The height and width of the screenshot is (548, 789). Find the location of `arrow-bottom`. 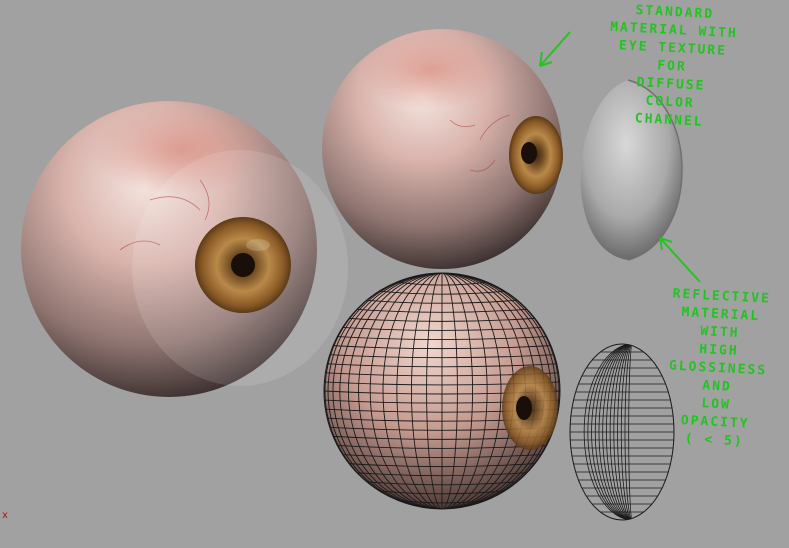

arrow-bottom is located at coordinates (680, 260).